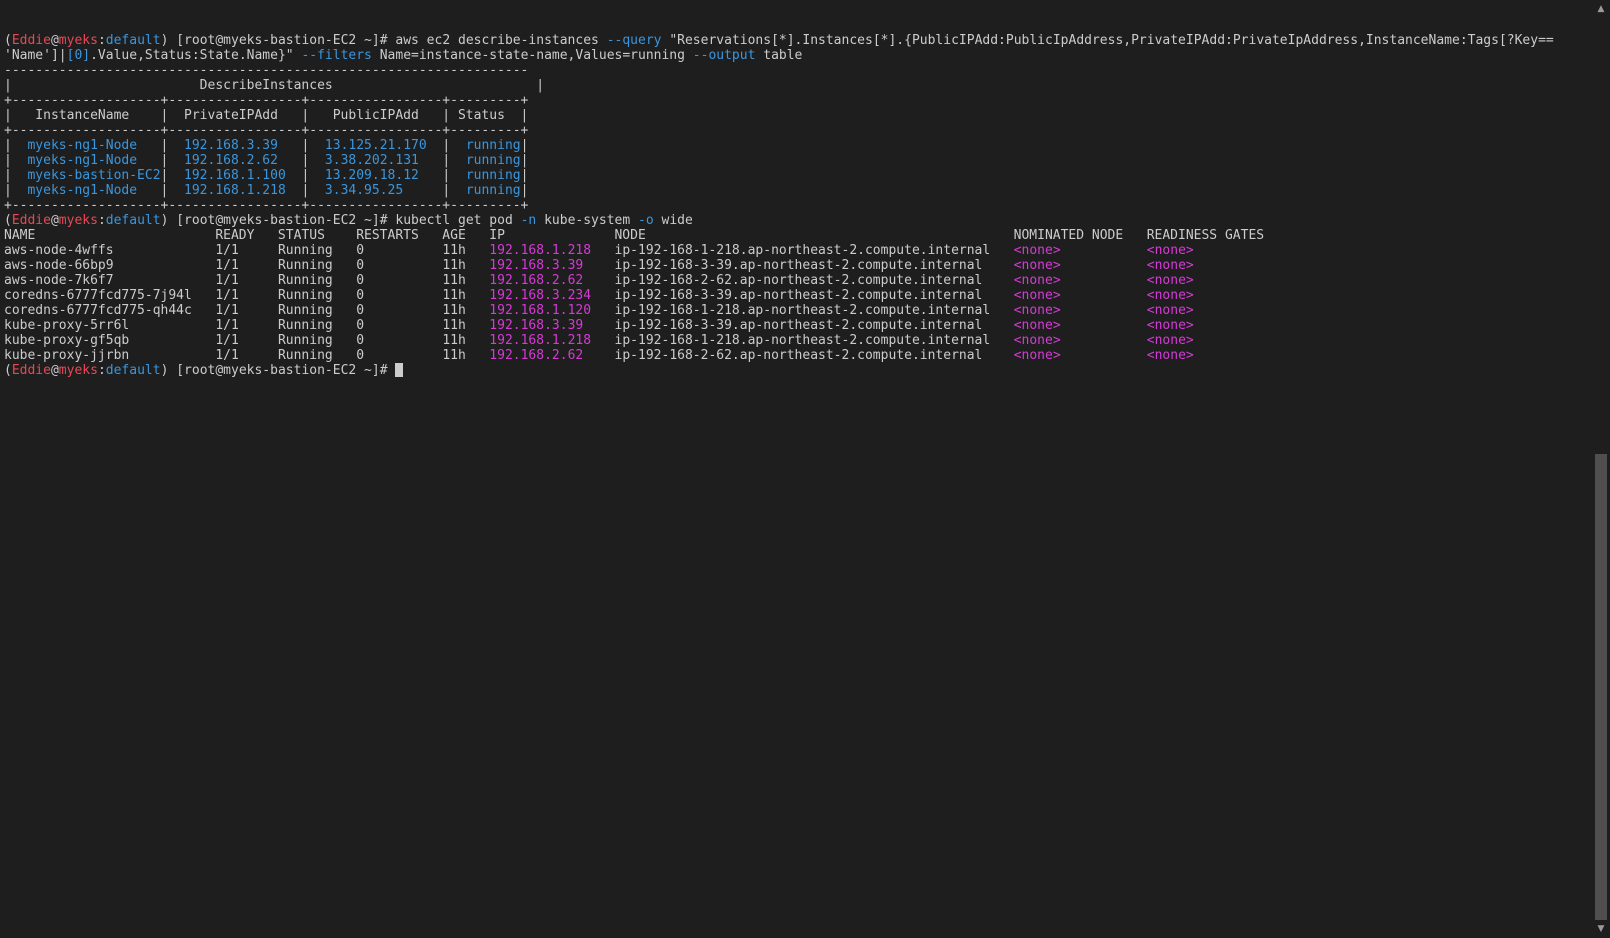 The image size is (1610, 938). I want to click on vertical-scrollbar: ▲ ▼, so click(1601, 469).